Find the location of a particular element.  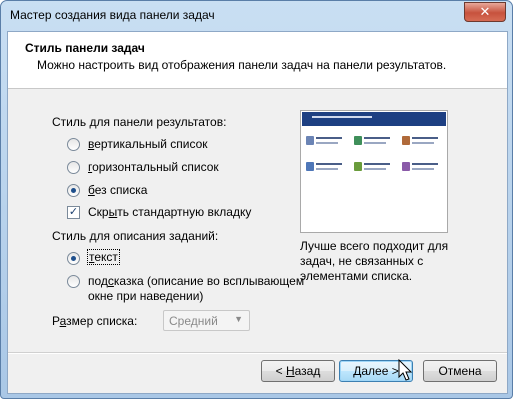

title-bar: Мастер создания вида панели задач ✕ is located at coordinates (256, 16).